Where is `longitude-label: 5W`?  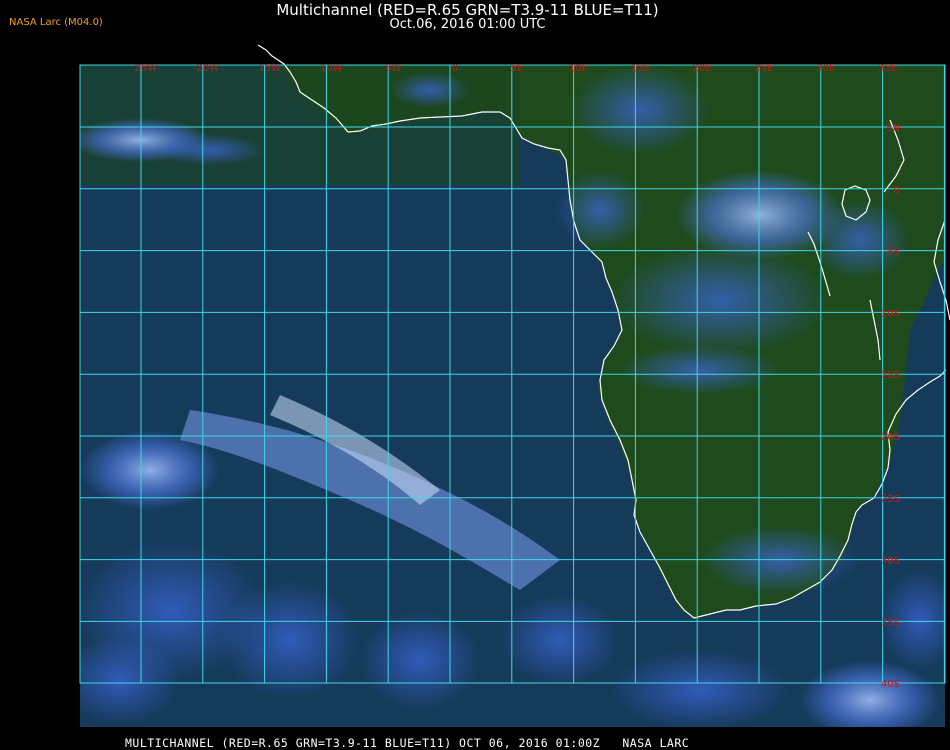 longitude-label: 5W is located at coordinates (393, 68).